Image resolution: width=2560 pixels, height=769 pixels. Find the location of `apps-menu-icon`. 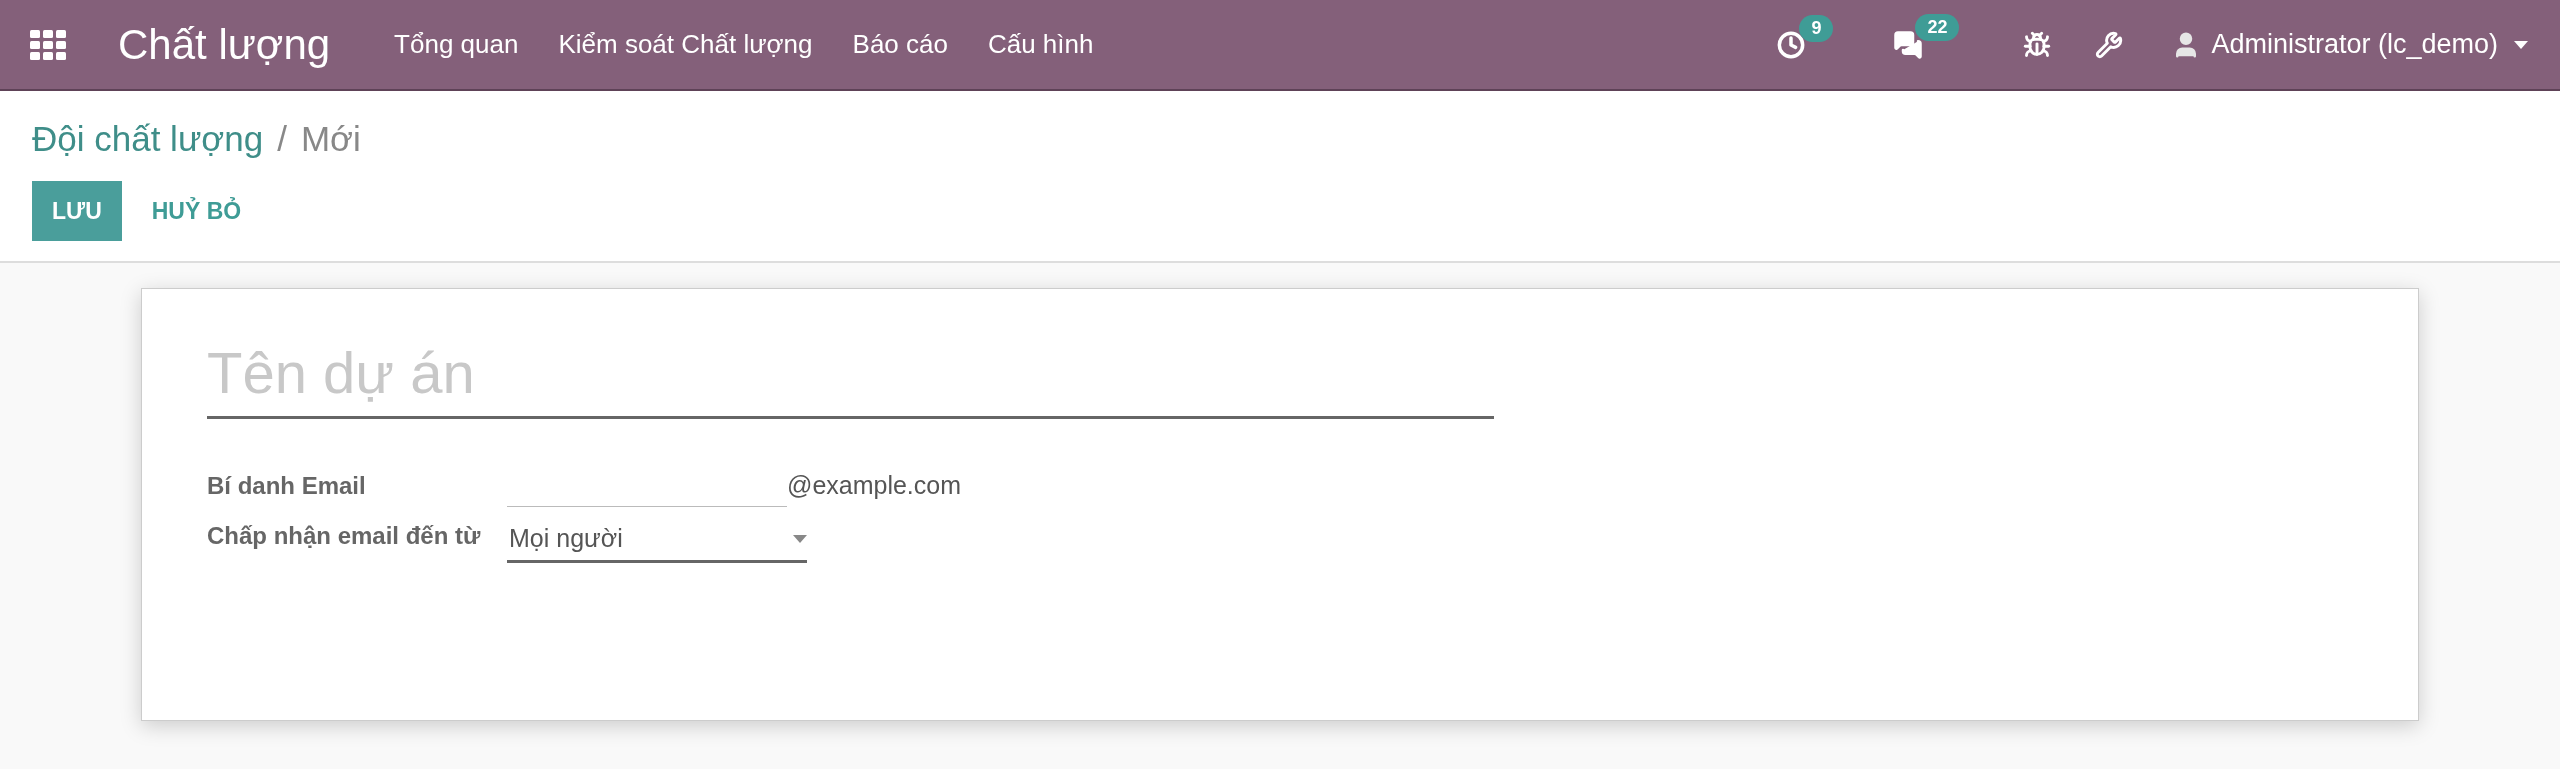

apps-menu-icon is located at coordinates (48, 44).